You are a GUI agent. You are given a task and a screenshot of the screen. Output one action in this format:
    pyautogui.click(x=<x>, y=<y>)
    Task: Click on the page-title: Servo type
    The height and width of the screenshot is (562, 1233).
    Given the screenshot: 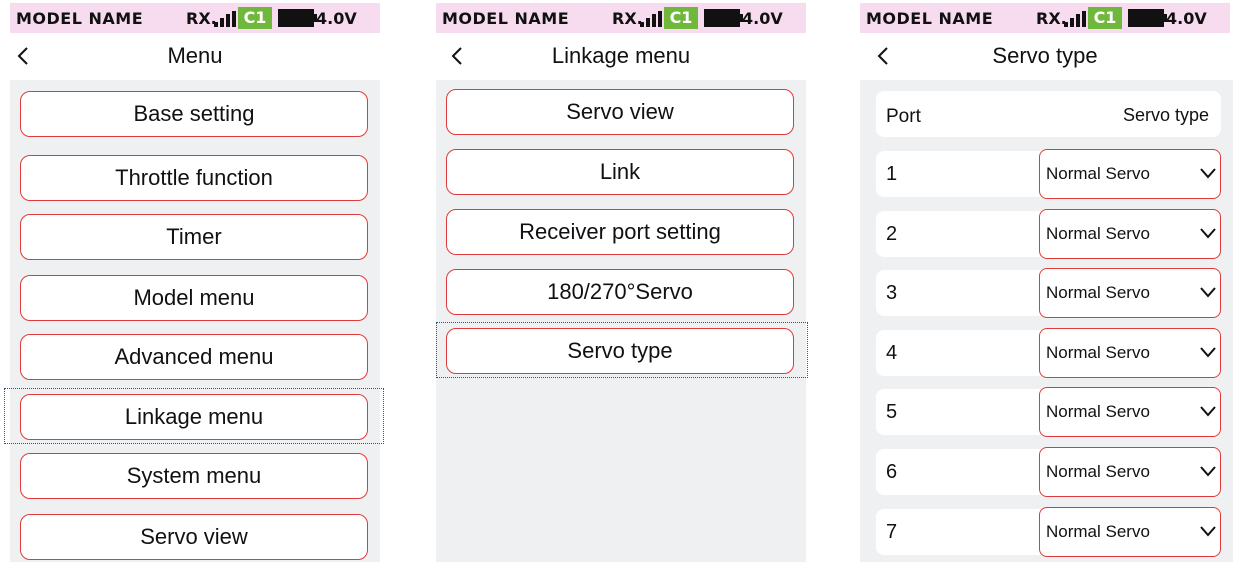 What is the action you would take?
    pyautogui.click(x=1045, y=55)
    